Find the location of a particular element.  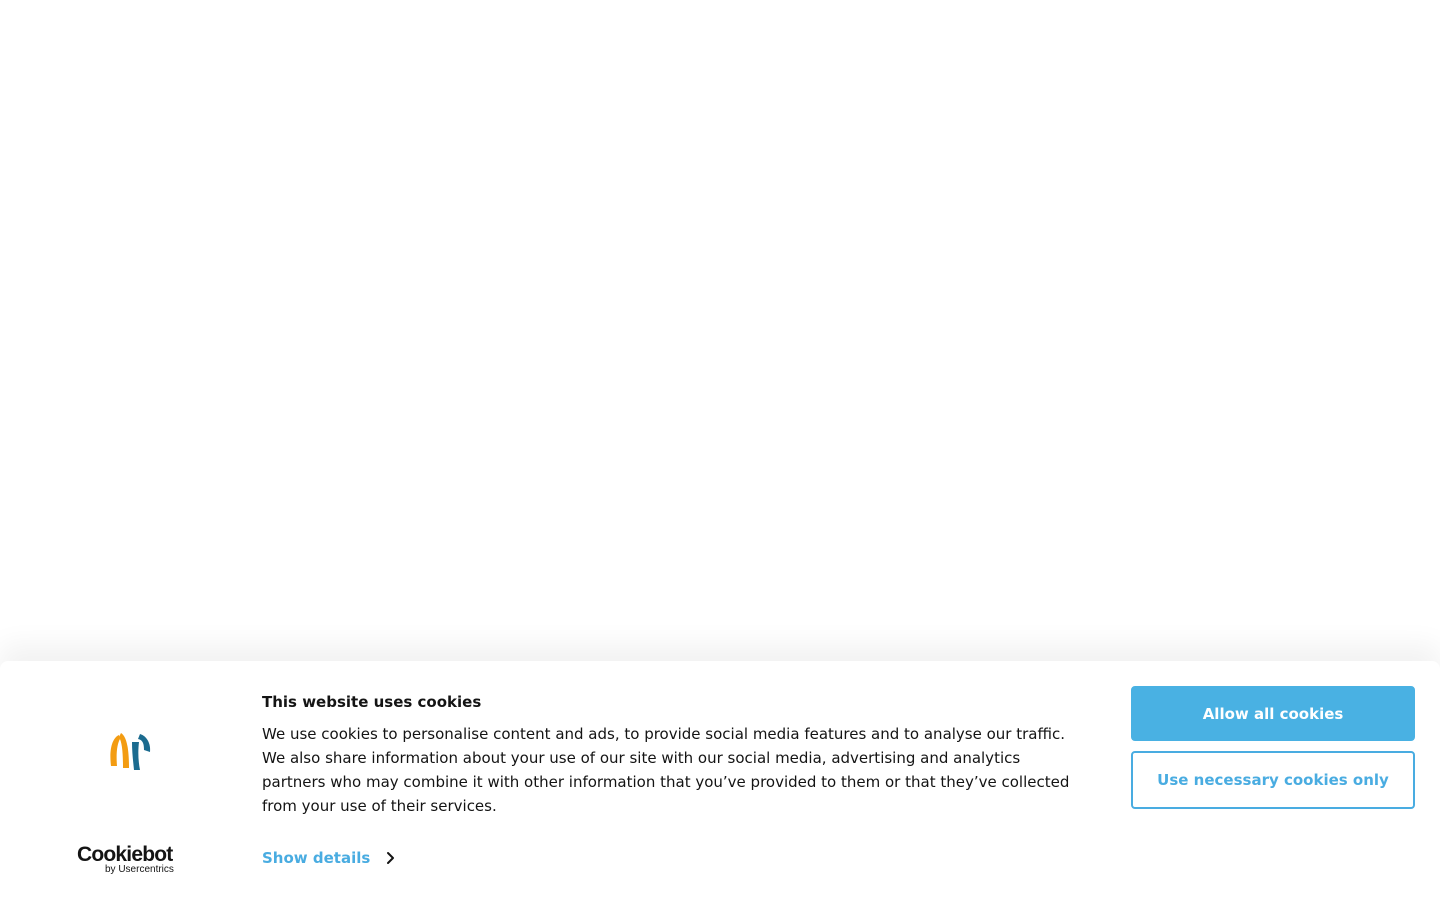

brand-logo-icon is located at coordinates (130, 751).